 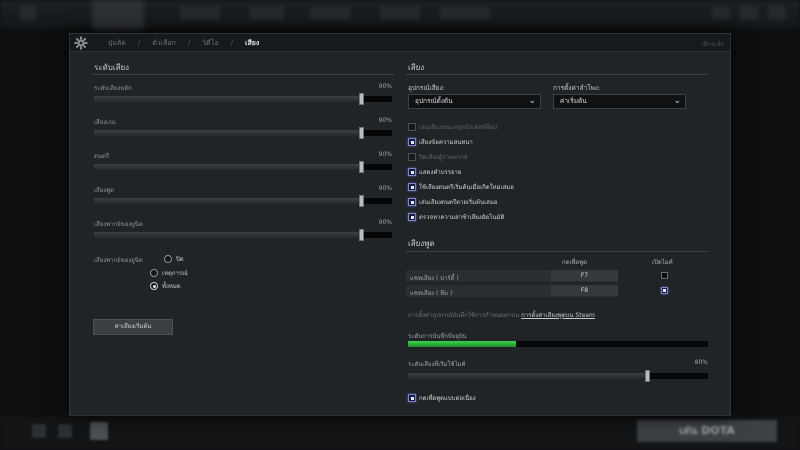 What do you see at coordinates (440, 172) in the screenshot?
I see `sound-option-label: แสดงคำบรรยาย` at bounding box center [440, 172].